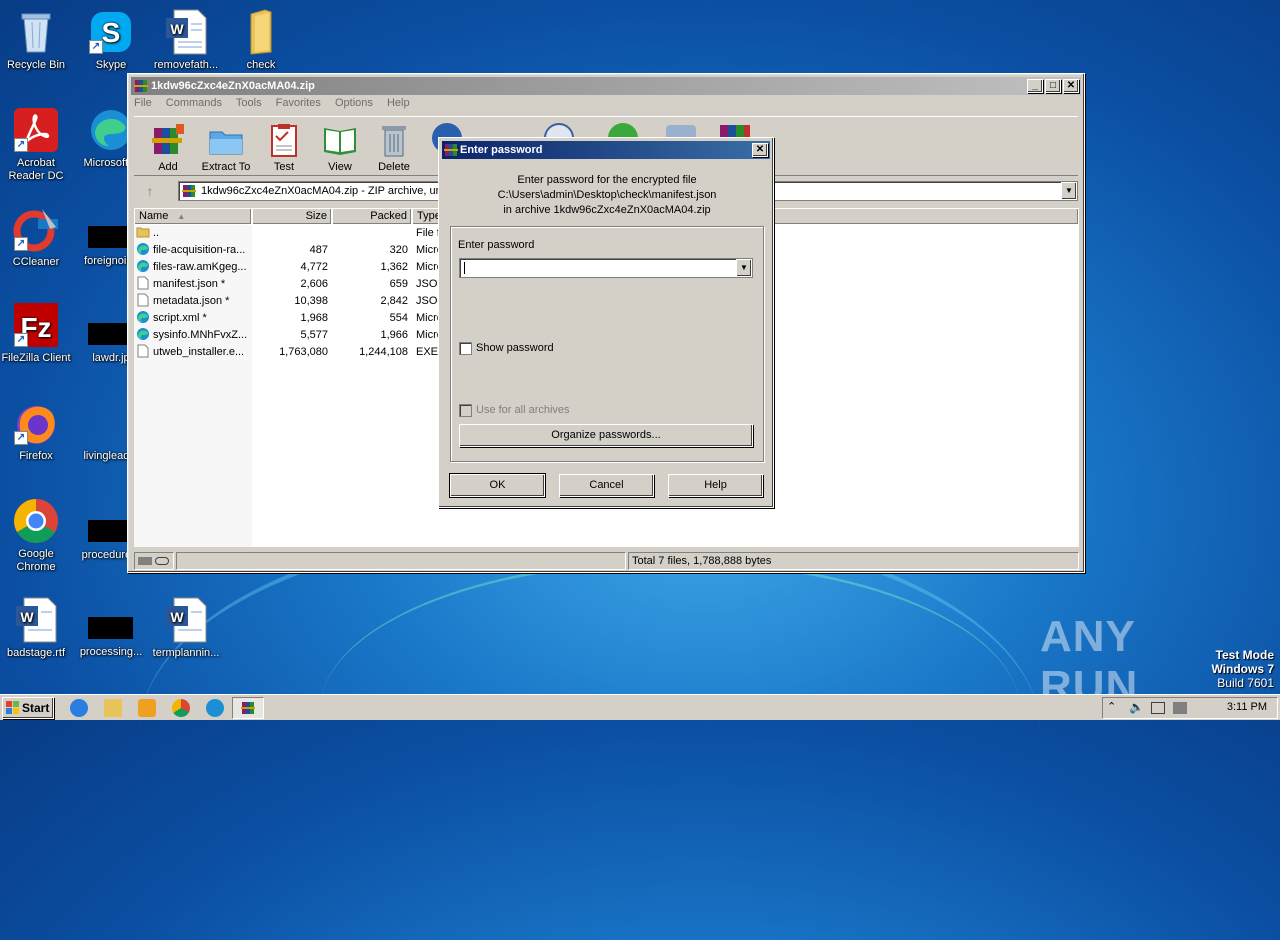 The image size is (1280, 940). I want to click on dialog-titlebar: Enter password ✕, so click(606, 150).